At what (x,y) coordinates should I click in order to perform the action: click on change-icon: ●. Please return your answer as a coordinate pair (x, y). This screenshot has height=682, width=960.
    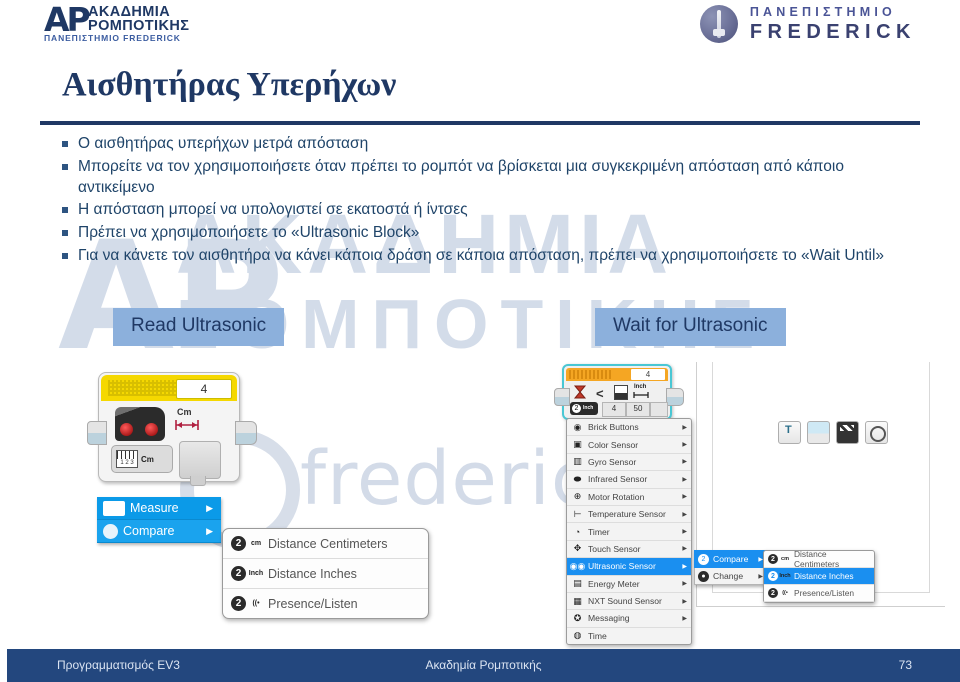
    Looking at the image, I should click on (703, 576).